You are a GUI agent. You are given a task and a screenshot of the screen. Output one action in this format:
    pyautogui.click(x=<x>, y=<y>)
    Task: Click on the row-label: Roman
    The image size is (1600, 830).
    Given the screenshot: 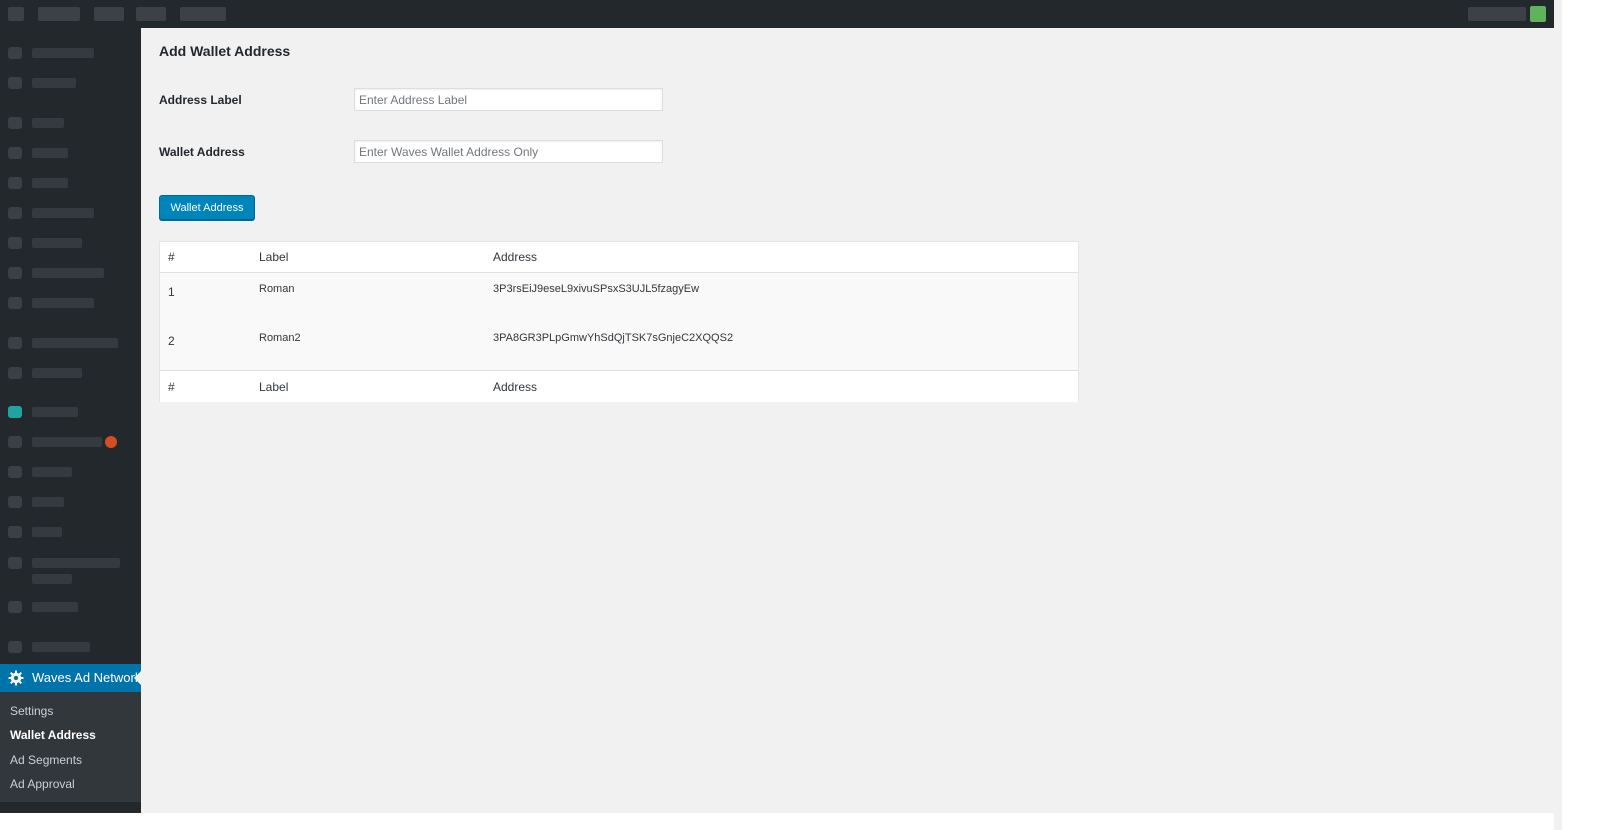 What is the action you would take?
    pyautogui.click(x=277, y=289)
    